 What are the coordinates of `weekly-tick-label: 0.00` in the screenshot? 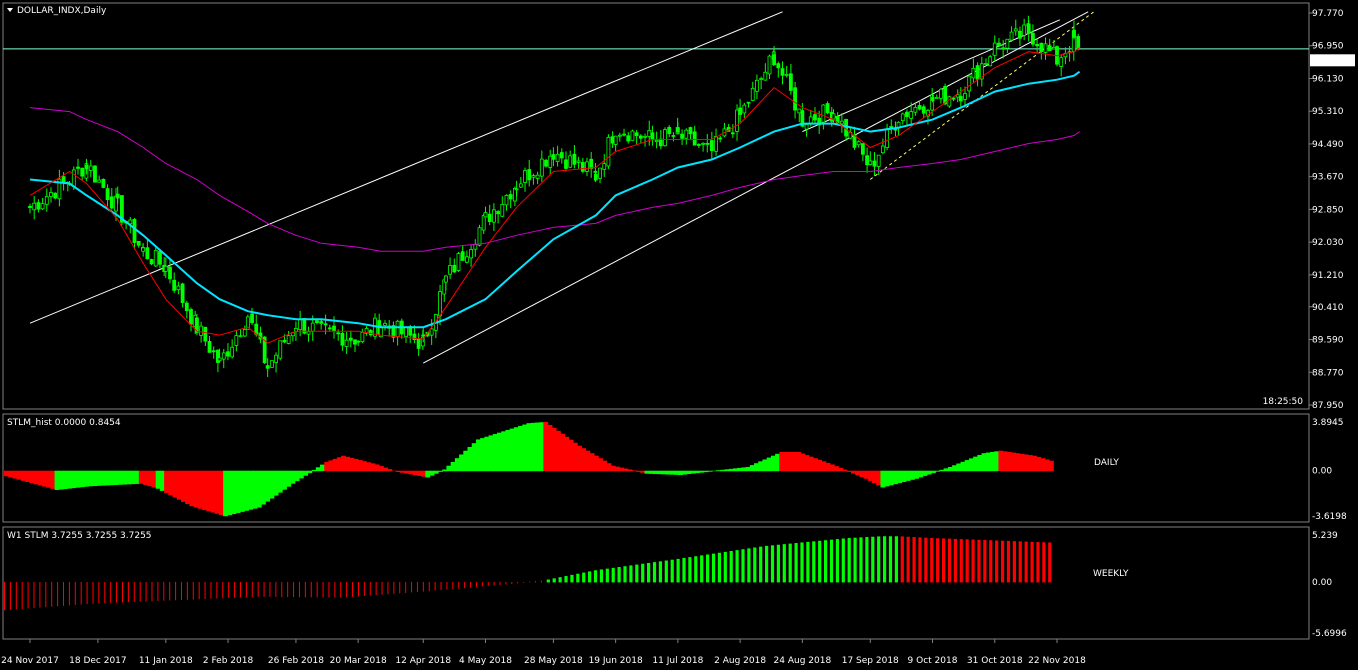 It's located at (1322, 583).